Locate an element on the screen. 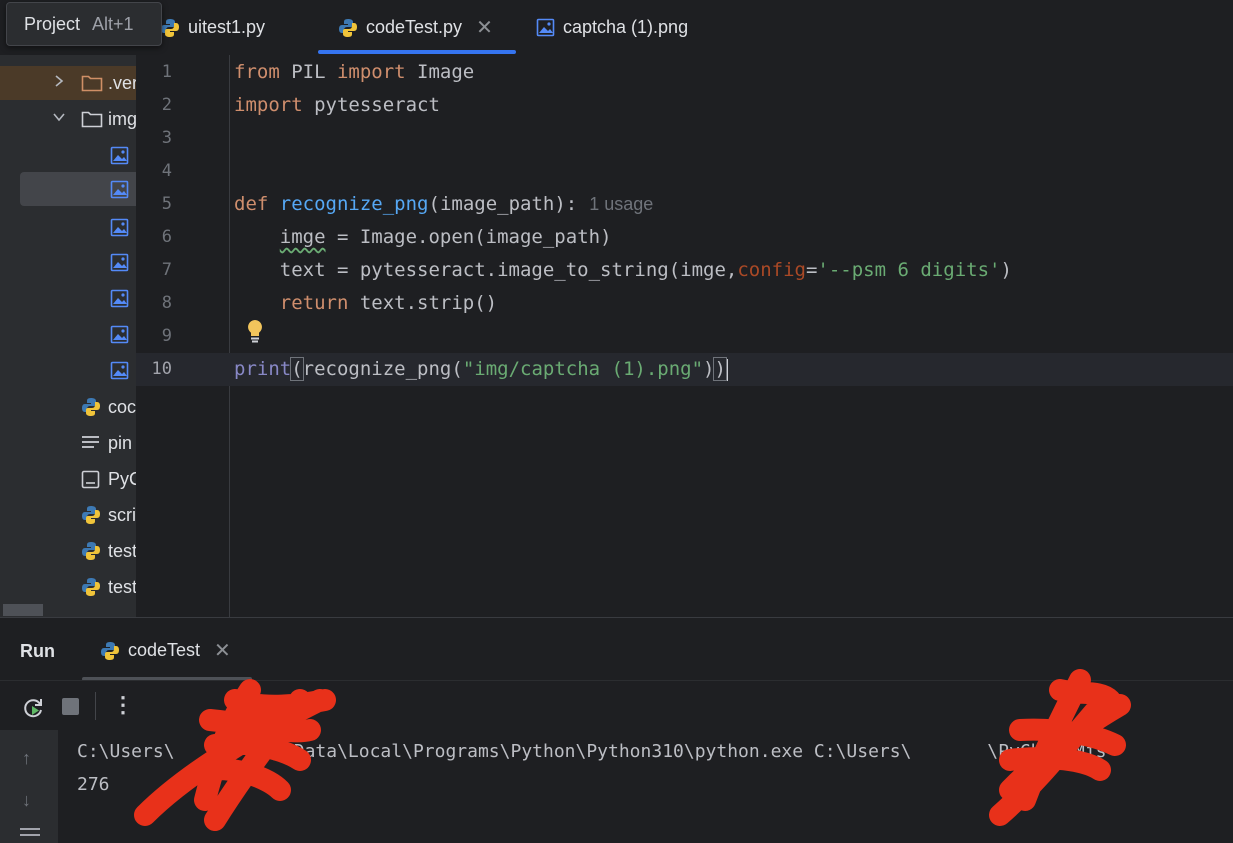 The height and width of the screenshot is (843, 1233). tree-item-image-selected is located at coordinates (78, 189).